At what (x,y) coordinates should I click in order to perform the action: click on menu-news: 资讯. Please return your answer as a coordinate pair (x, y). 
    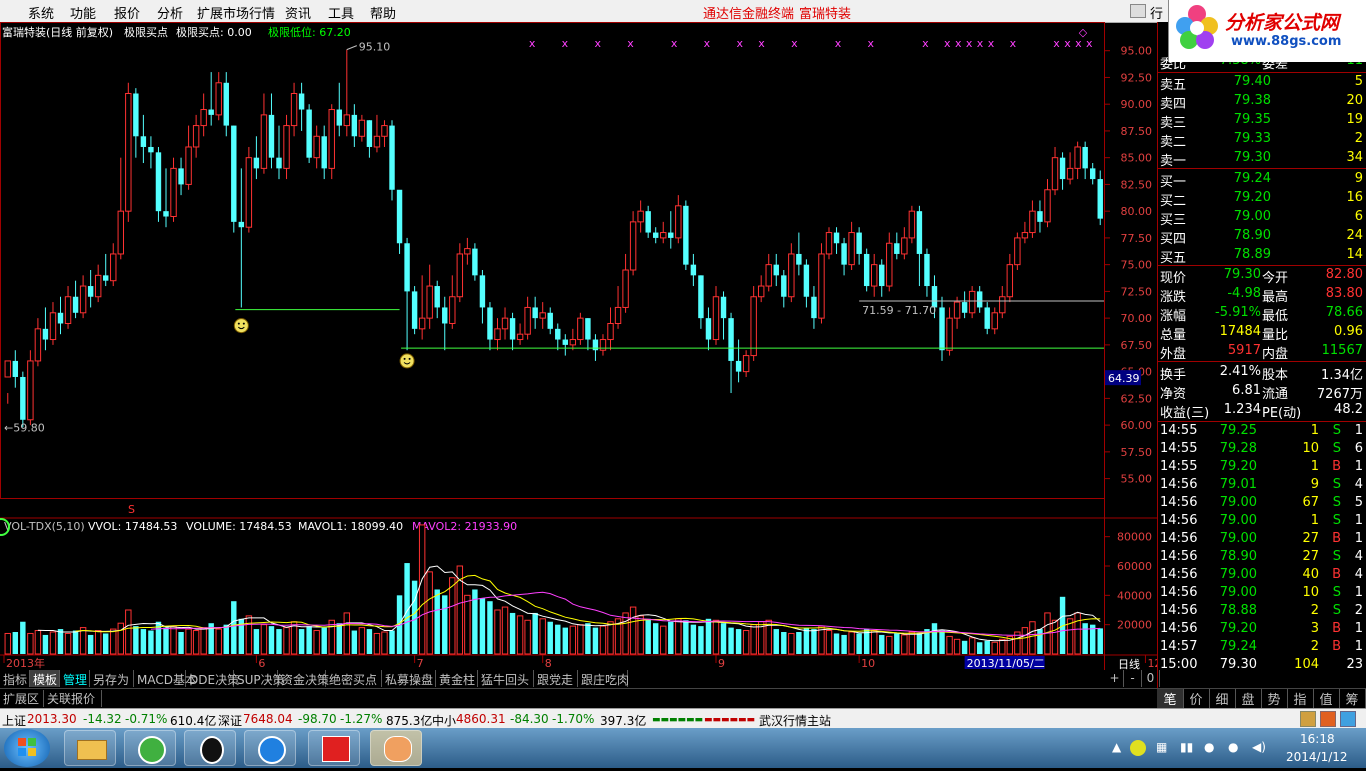
    Looking at the image, I should click on (298, 12).